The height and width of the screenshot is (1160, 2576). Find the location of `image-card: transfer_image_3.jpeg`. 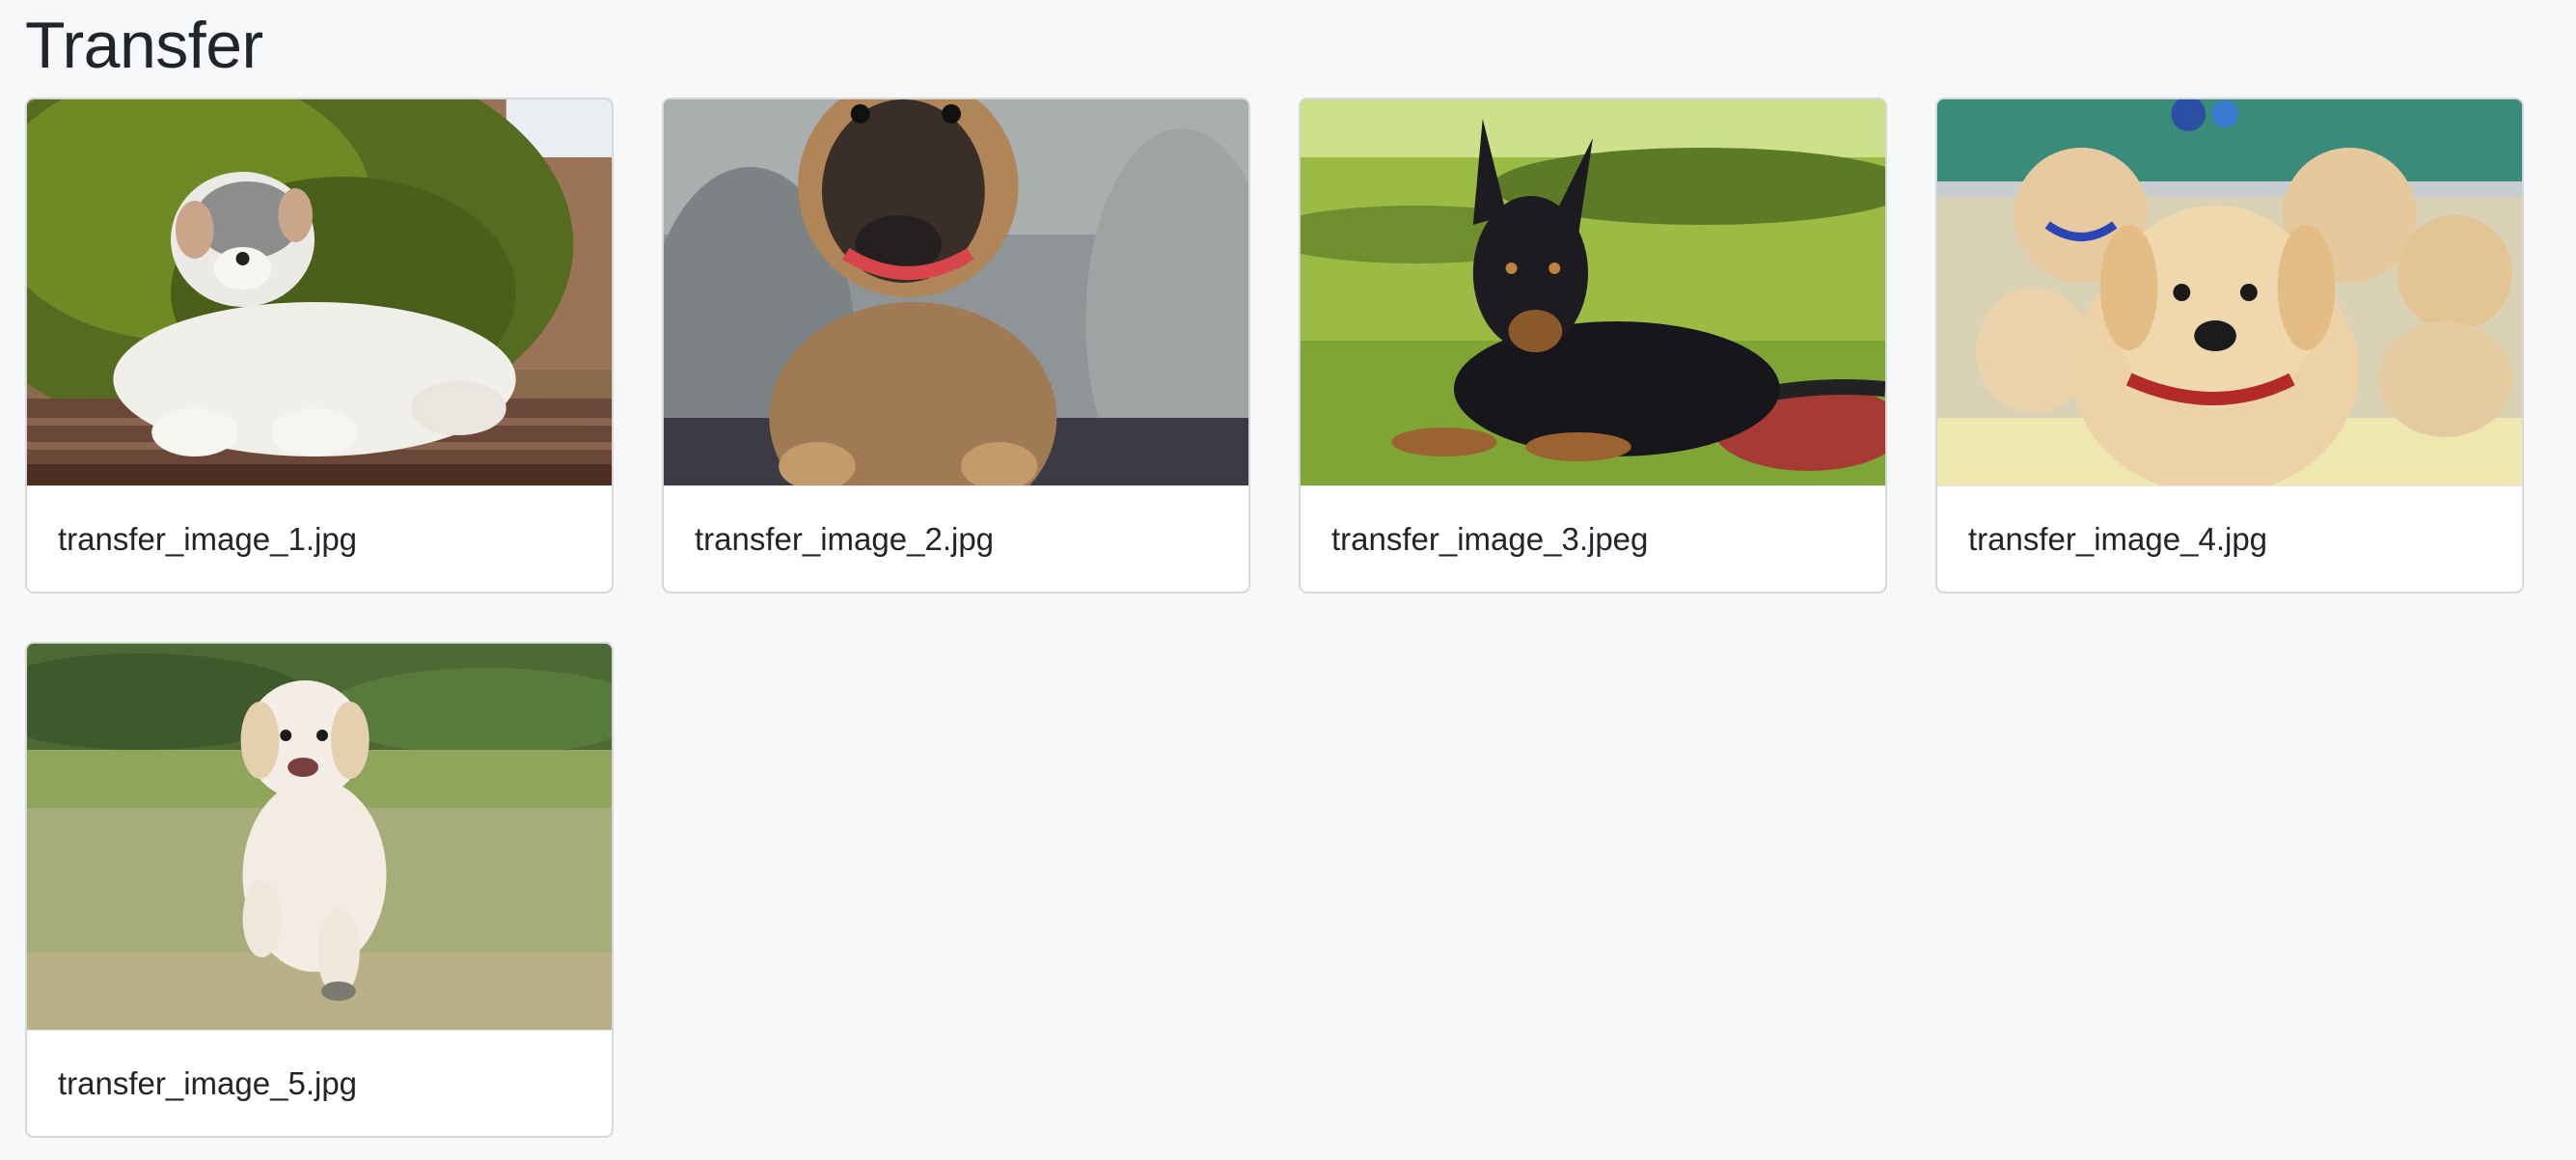

image-card: transfer_image_3.jpeg is located at coordinates (1593, 346).